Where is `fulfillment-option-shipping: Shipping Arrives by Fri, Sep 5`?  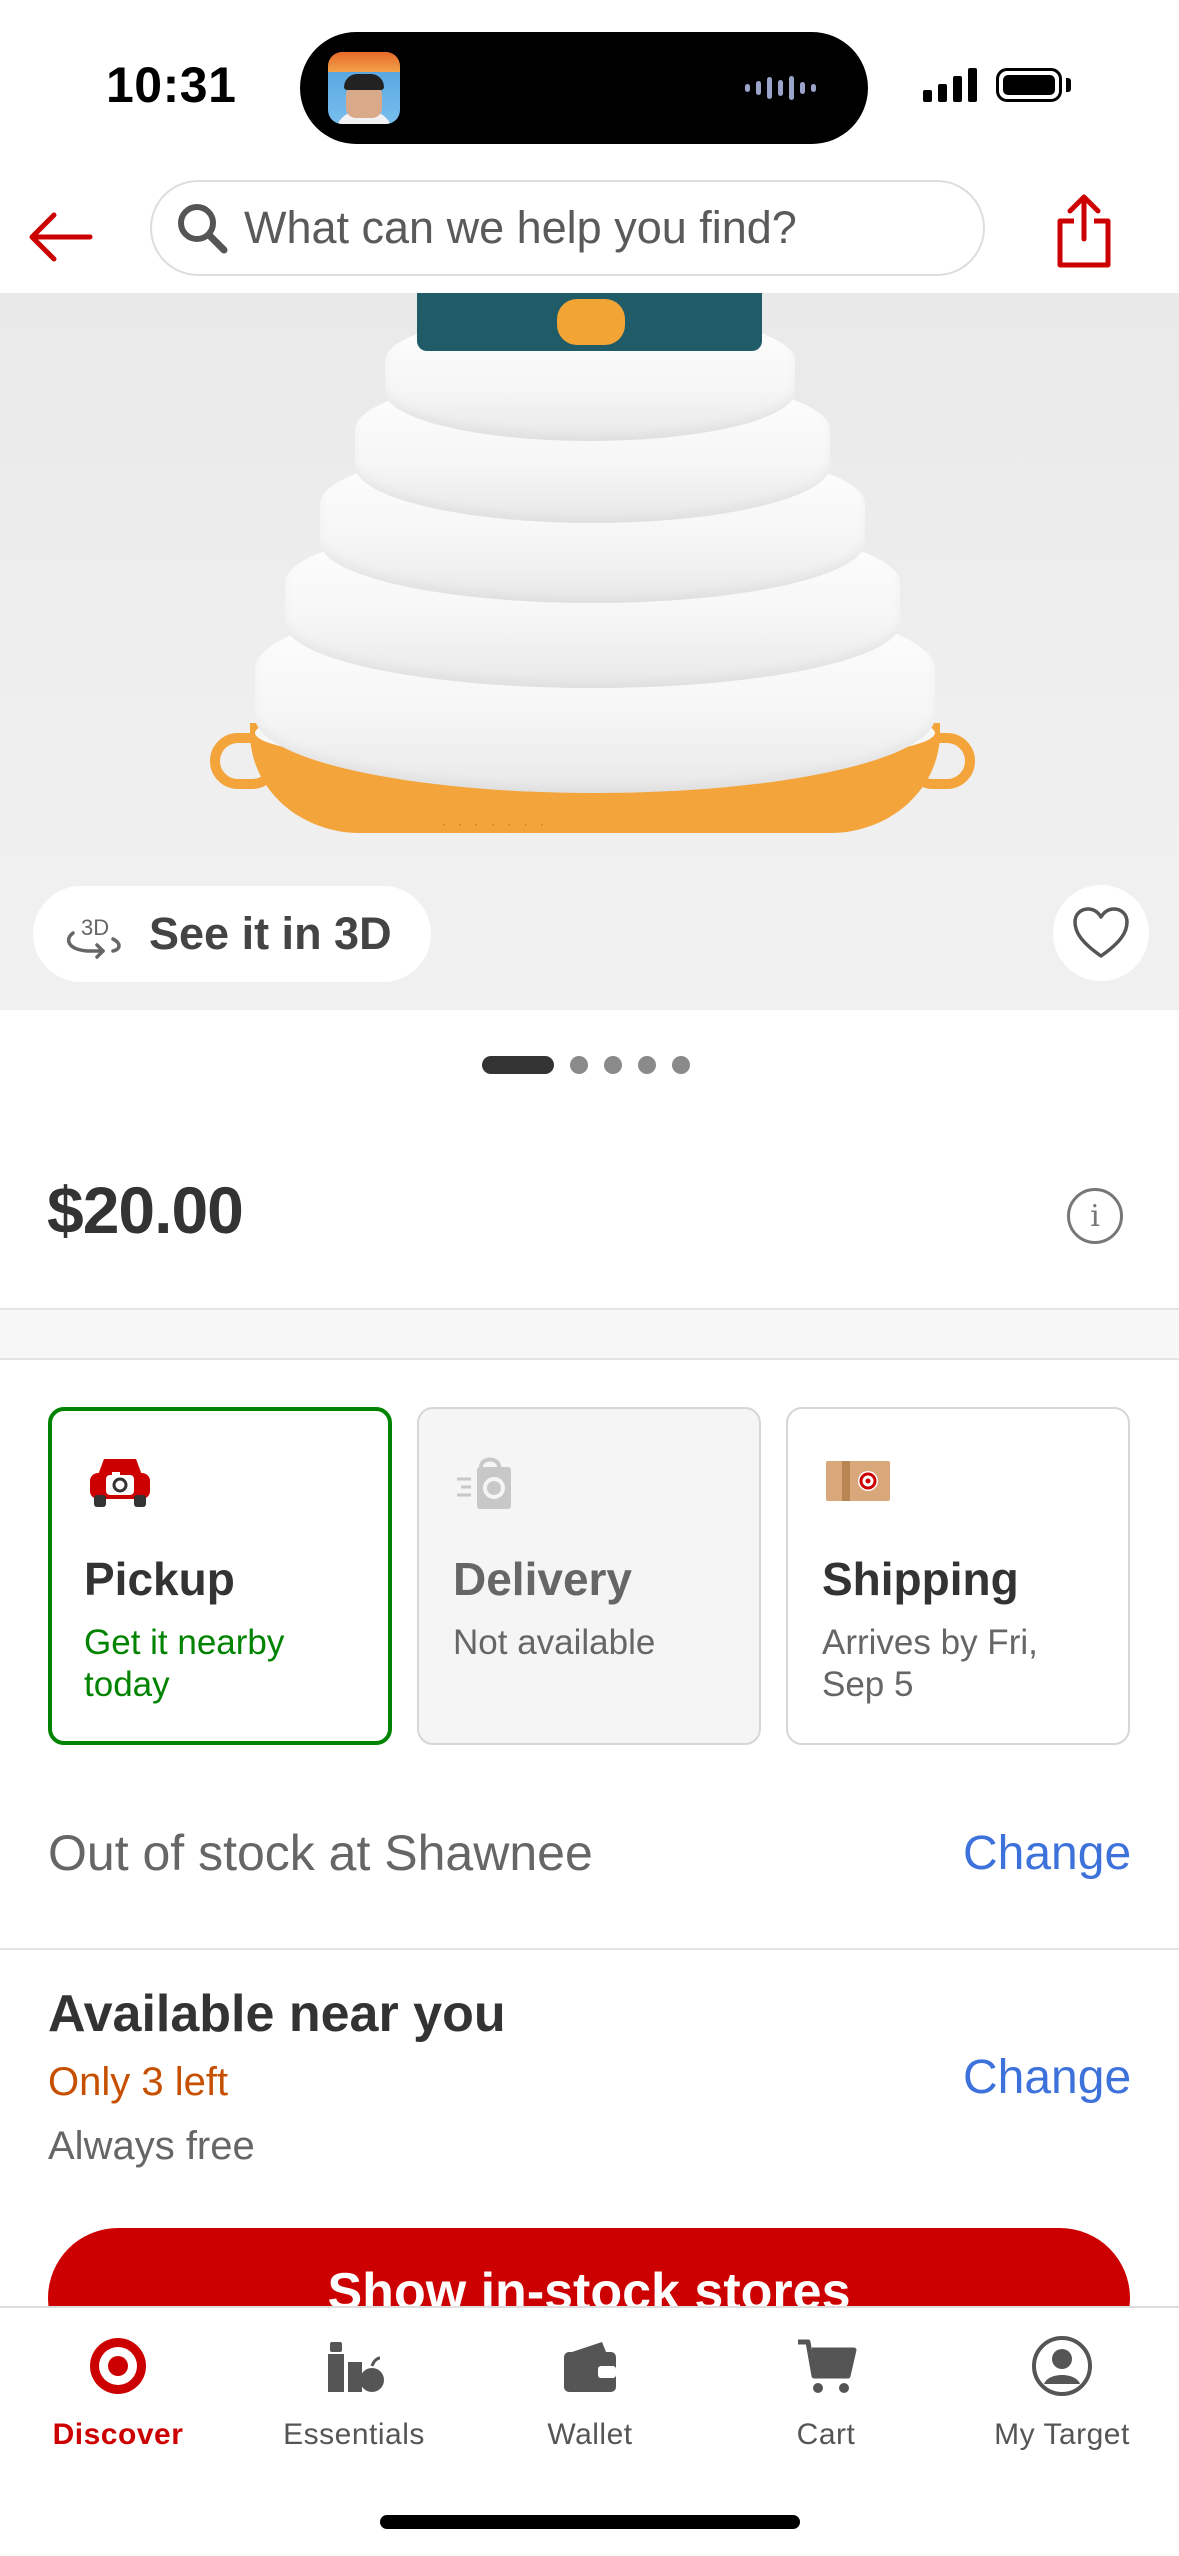
fulfillment-option-shipping: Shipping Arrives by Fri, Sep 5 is located at coordinates (958, 1576).